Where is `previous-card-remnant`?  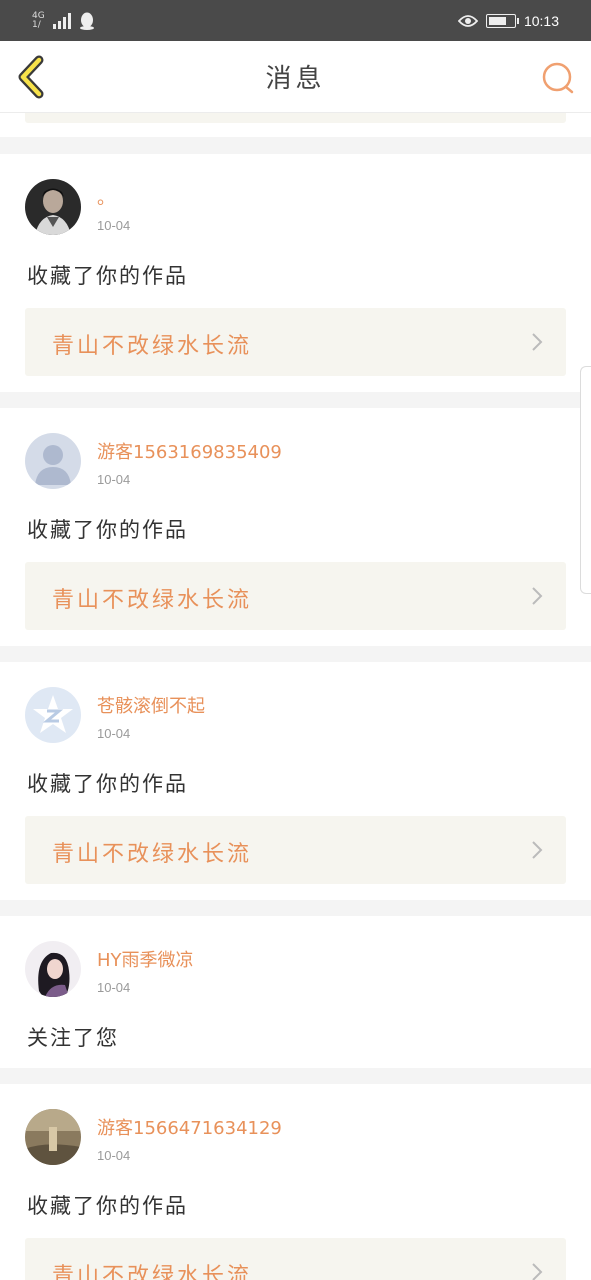 previous-card-remnant is located at coordinates (295, 125).